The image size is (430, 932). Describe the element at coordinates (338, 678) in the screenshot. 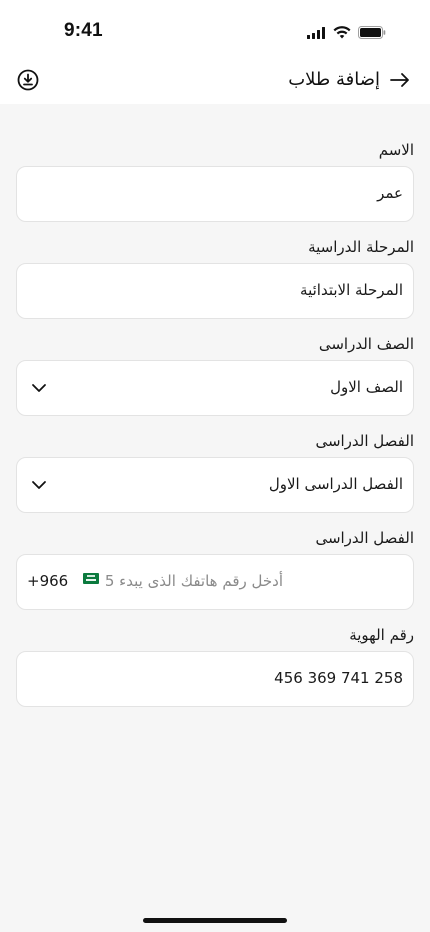

I see `id-number-value: 456 369 741 258` at that location.